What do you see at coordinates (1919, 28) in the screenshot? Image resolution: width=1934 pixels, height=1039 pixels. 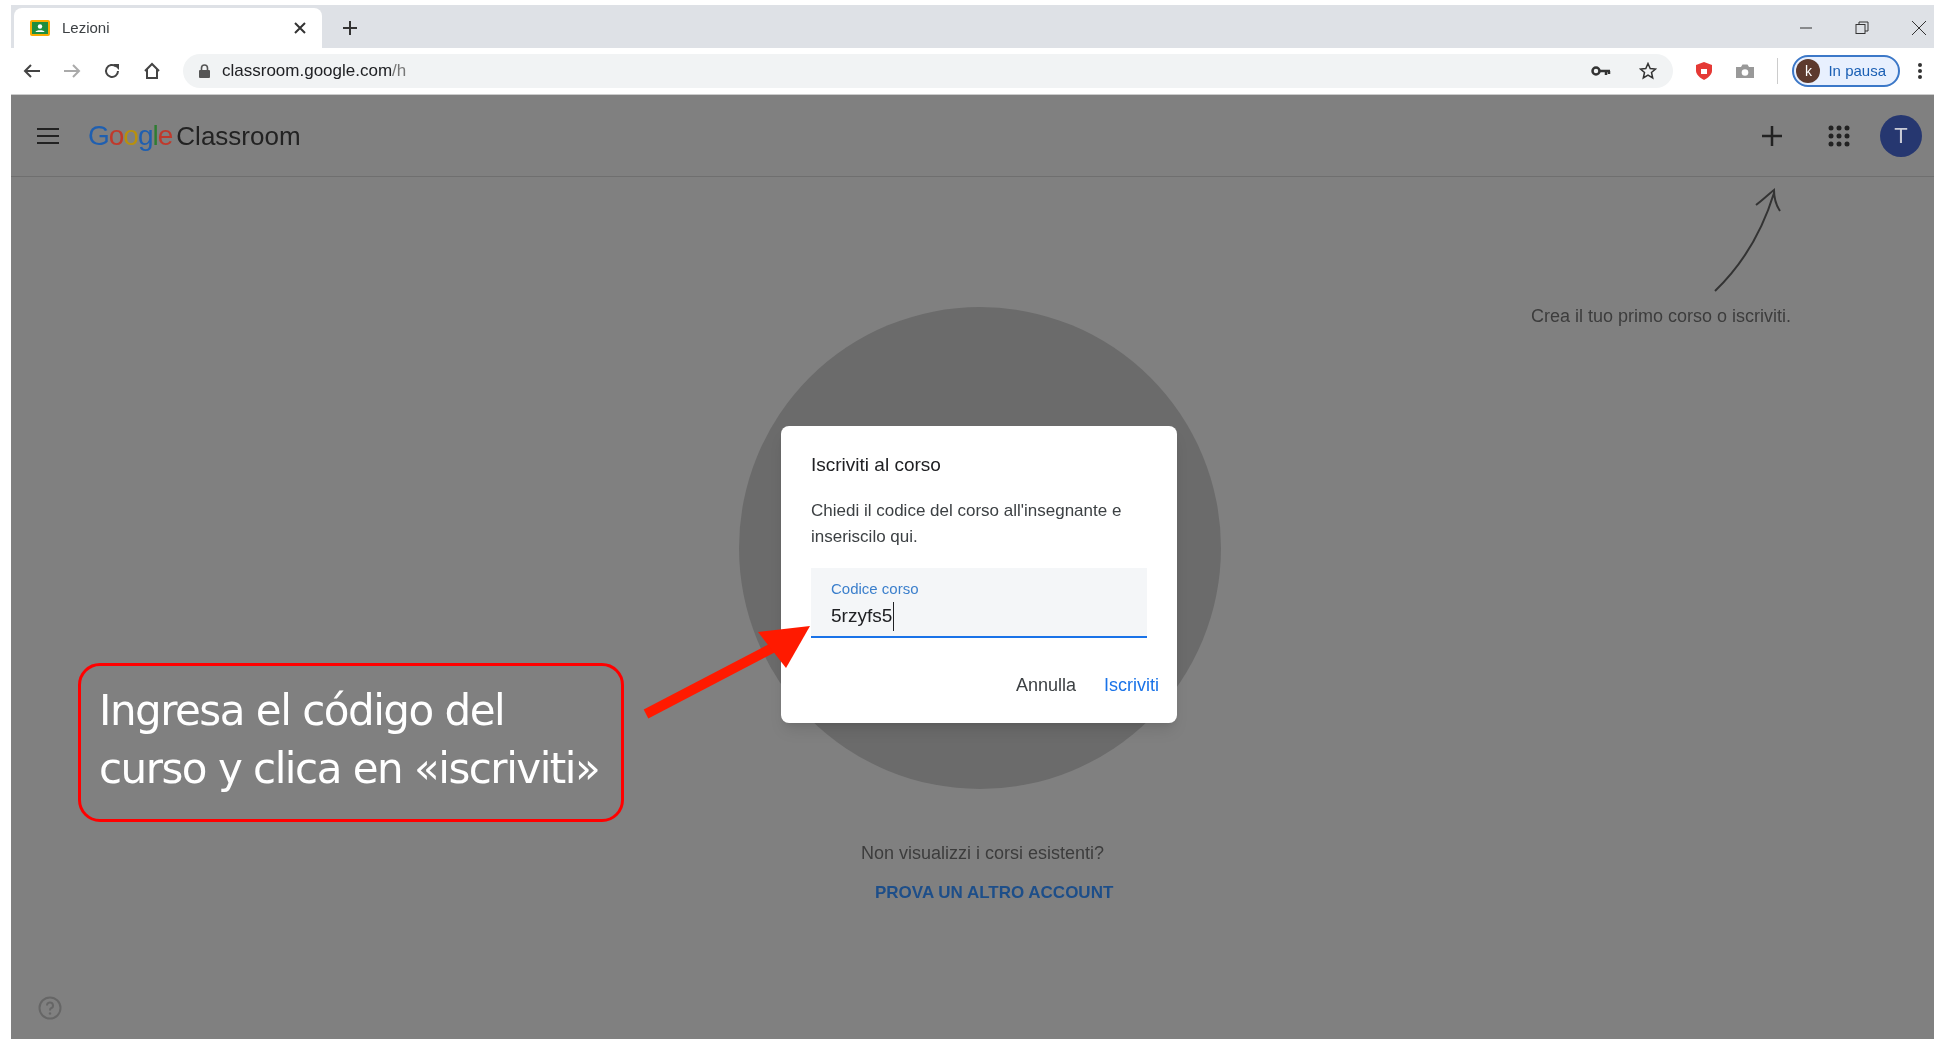 I see `close-window-icon` at bounding box center [1919, 28].